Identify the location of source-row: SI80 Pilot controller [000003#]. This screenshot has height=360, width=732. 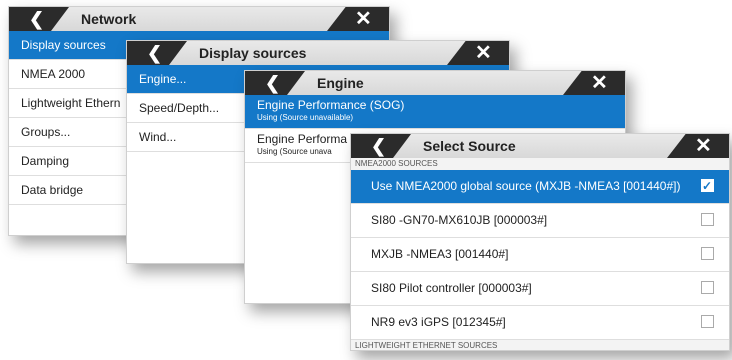
(540, 289).